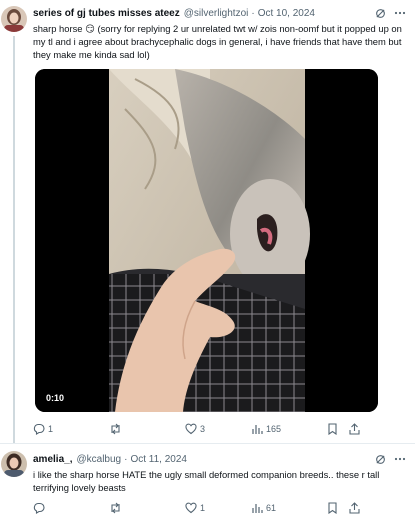 The width and height of the screenshot is (415, 516). Describe the element at coordinates (51, 429) in the screenshot. I see `reply-count: 1` at that location.